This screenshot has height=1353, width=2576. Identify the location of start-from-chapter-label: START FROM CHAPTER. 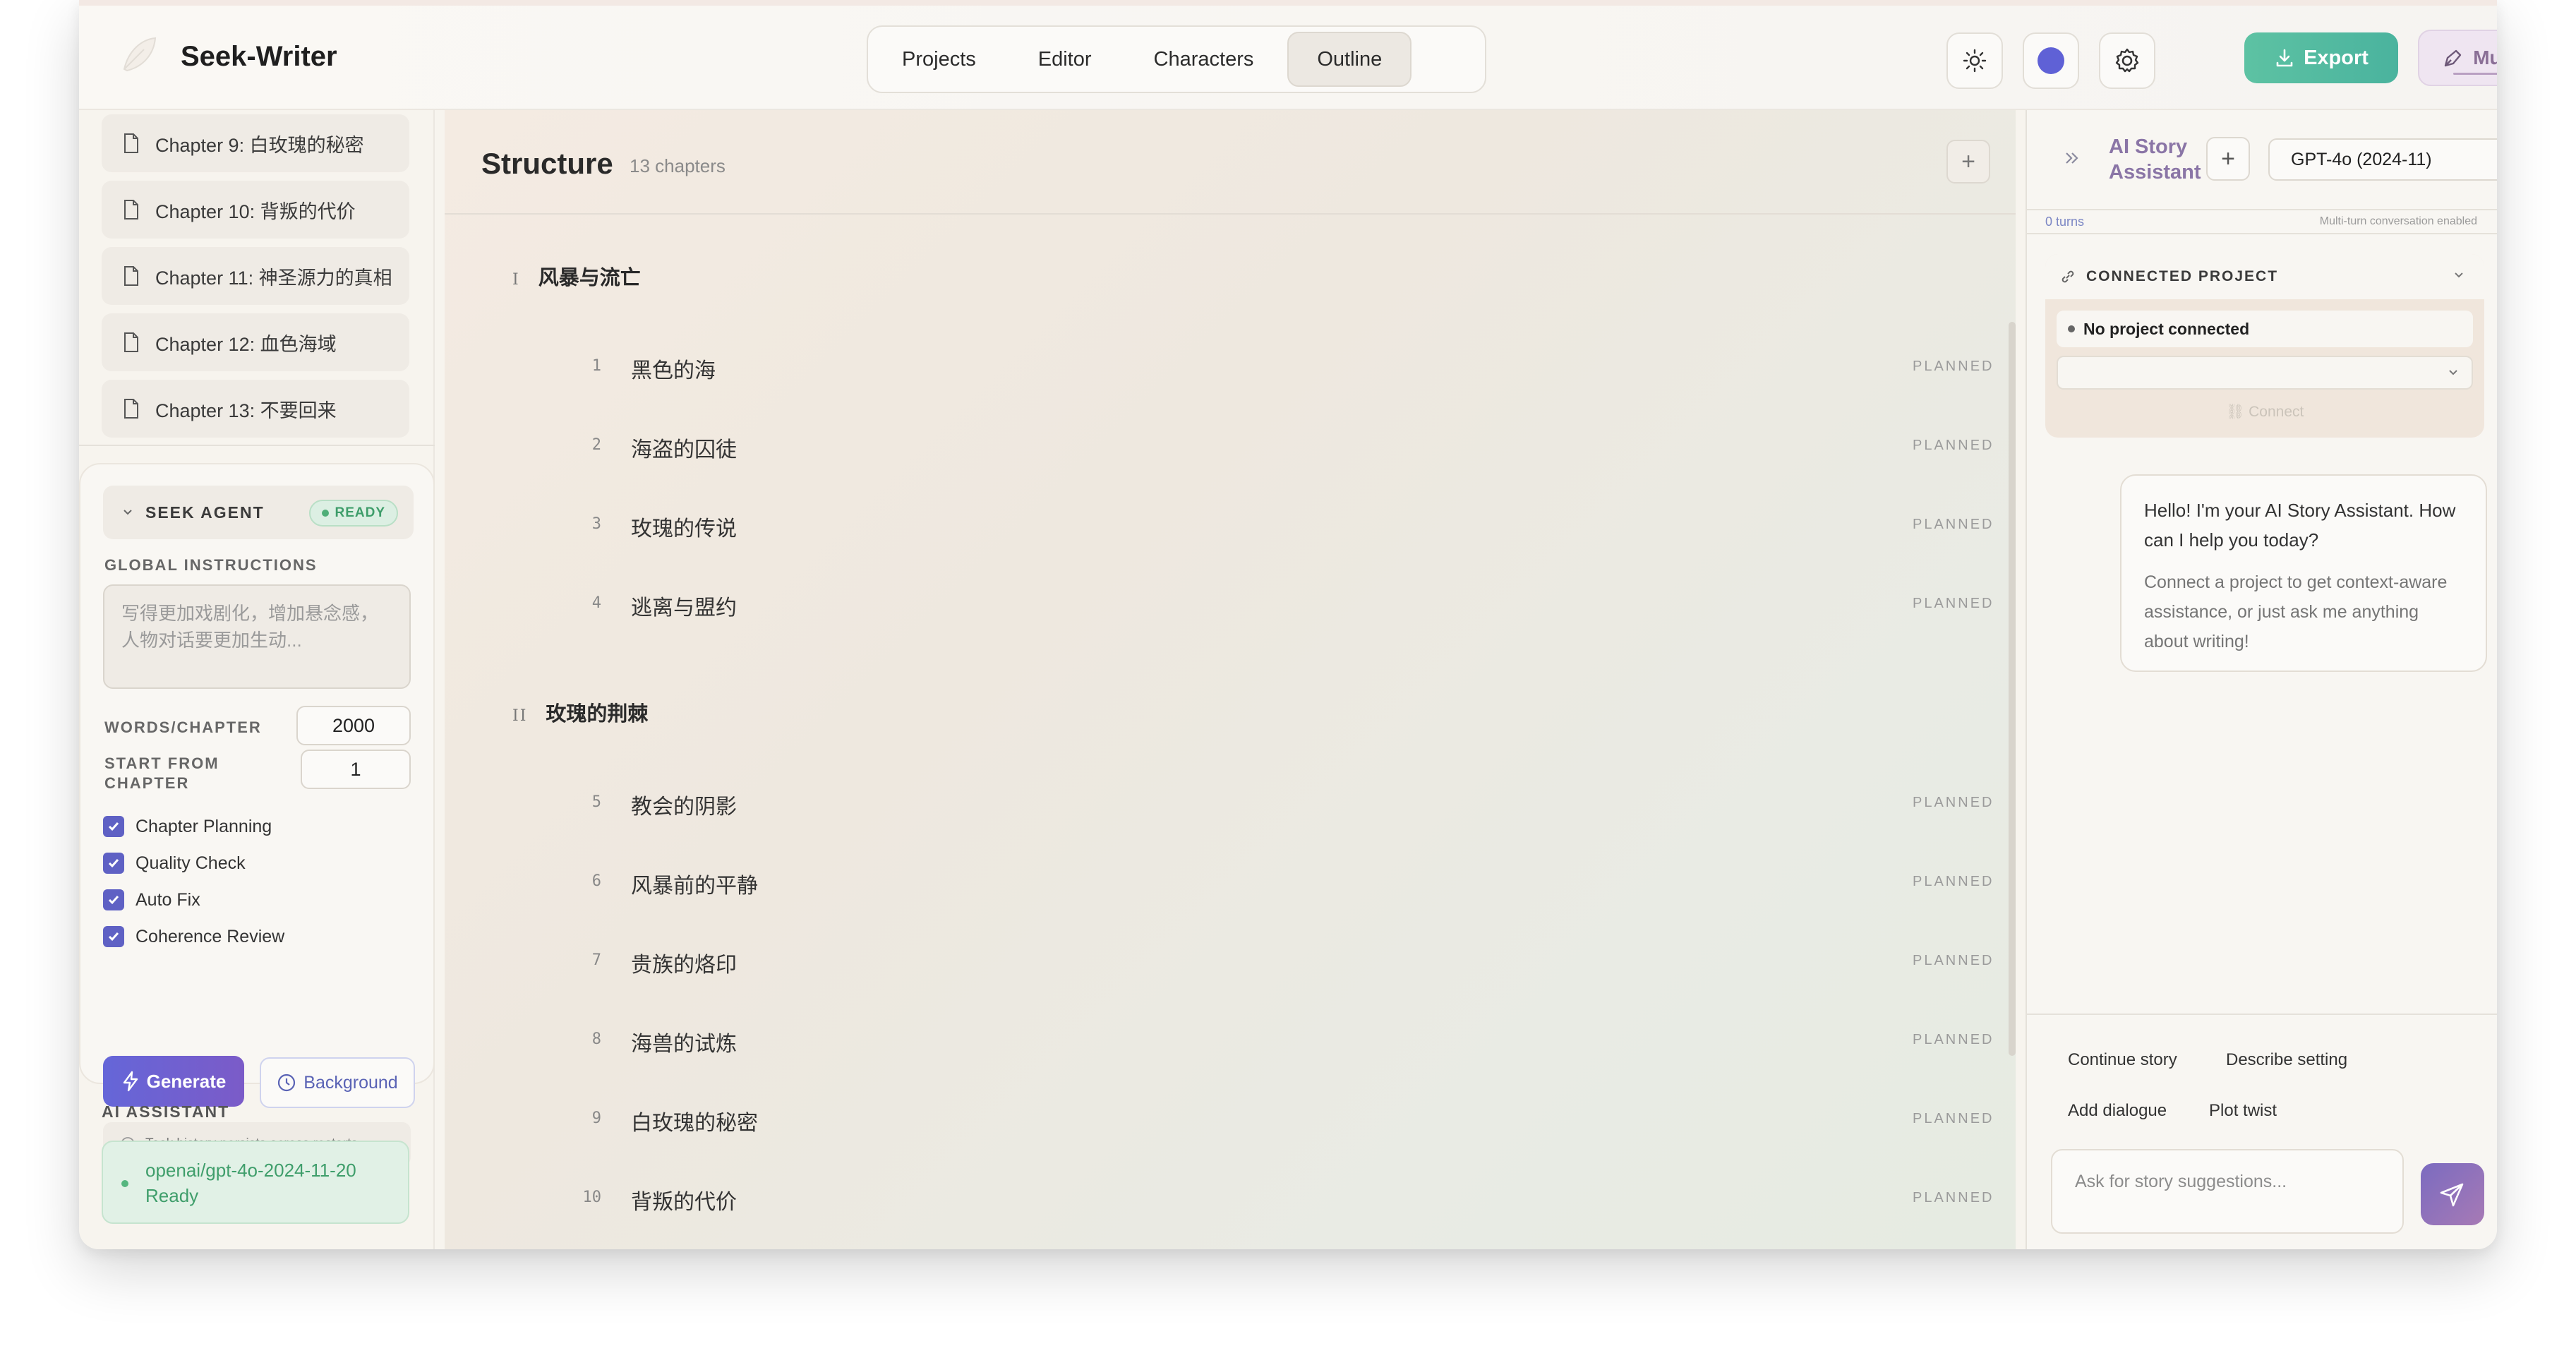
(161, 773).